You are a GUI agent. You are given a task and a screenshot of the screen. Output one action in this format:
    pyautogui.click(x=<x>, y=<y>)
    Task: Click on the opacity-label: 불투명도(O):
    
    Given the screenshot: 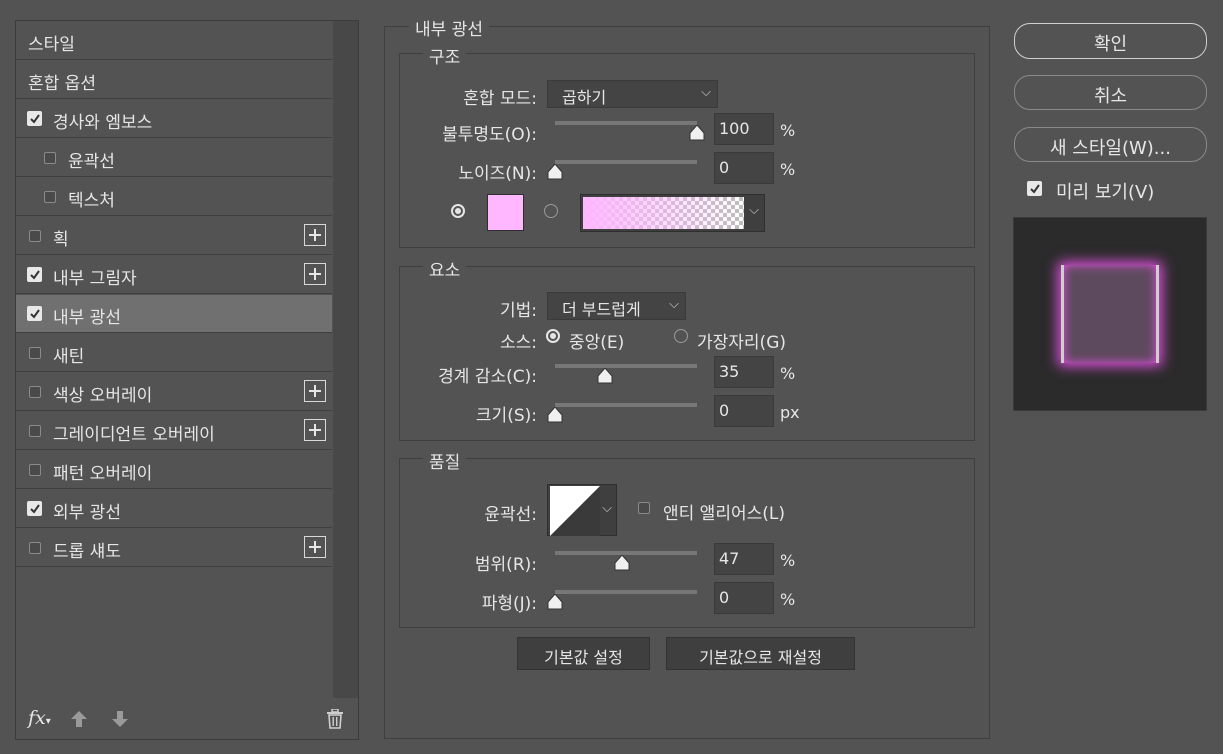 What is the action you would take?
    pyautogui.click(x=489, y=135)
    